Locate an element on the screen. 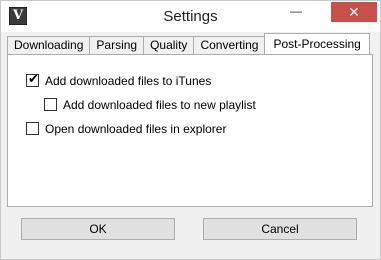  close-button: ✕ is located at coordinates (354, 12).